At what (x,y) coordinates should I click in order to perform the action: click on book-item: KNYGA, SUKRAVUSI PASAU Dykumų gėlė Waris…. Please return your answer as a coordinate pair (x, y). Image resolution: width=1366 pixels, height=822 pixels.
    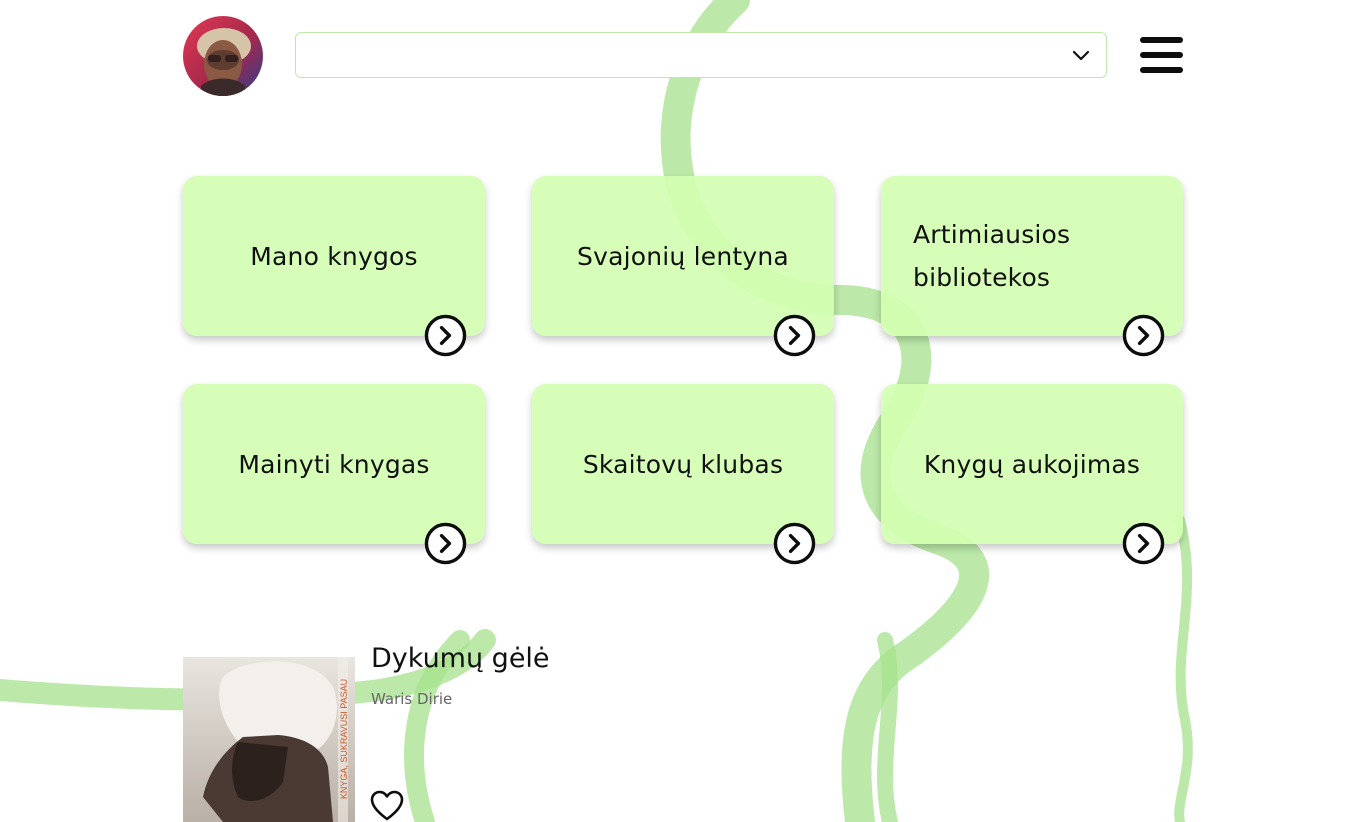
    Looking at the image, I should click on (583, 732).